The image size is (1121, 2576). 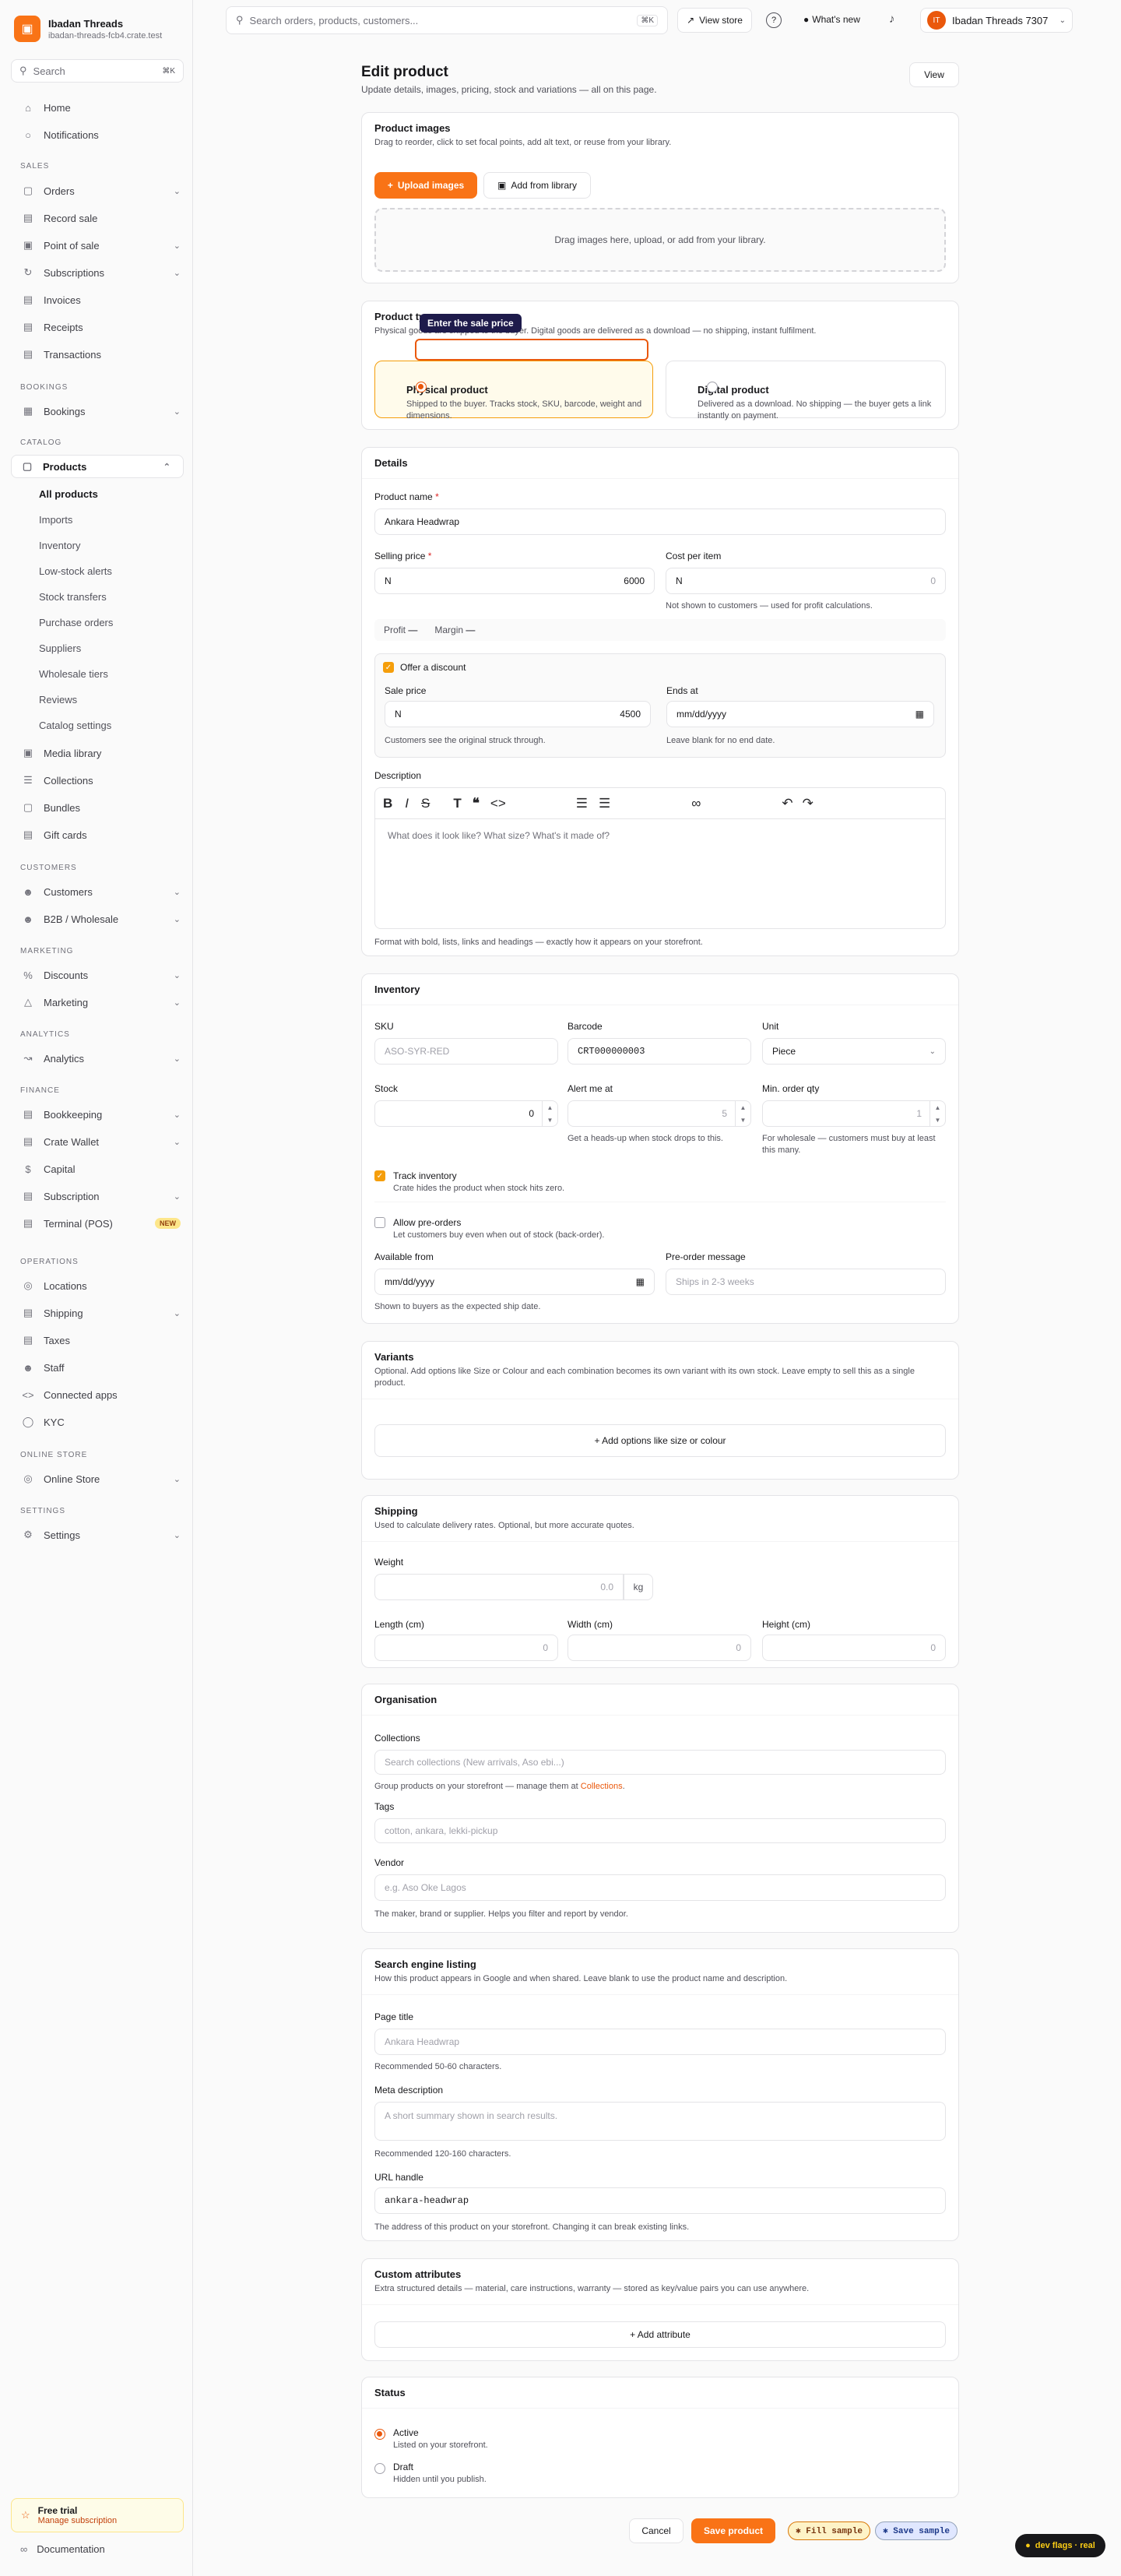 What do you see at coordinates (96, 596) in the screenshot?
I see `sidebar-subitem-stock-transfers: Stock transfers` at bounding box center [96, 596].